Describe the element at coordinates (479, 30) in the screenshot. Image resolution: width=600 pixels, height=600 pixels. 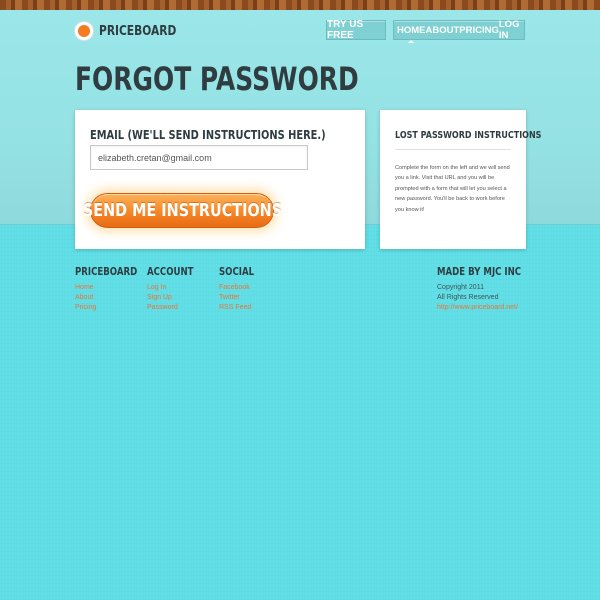
I see `nav-pricing: PRICING` at that location.